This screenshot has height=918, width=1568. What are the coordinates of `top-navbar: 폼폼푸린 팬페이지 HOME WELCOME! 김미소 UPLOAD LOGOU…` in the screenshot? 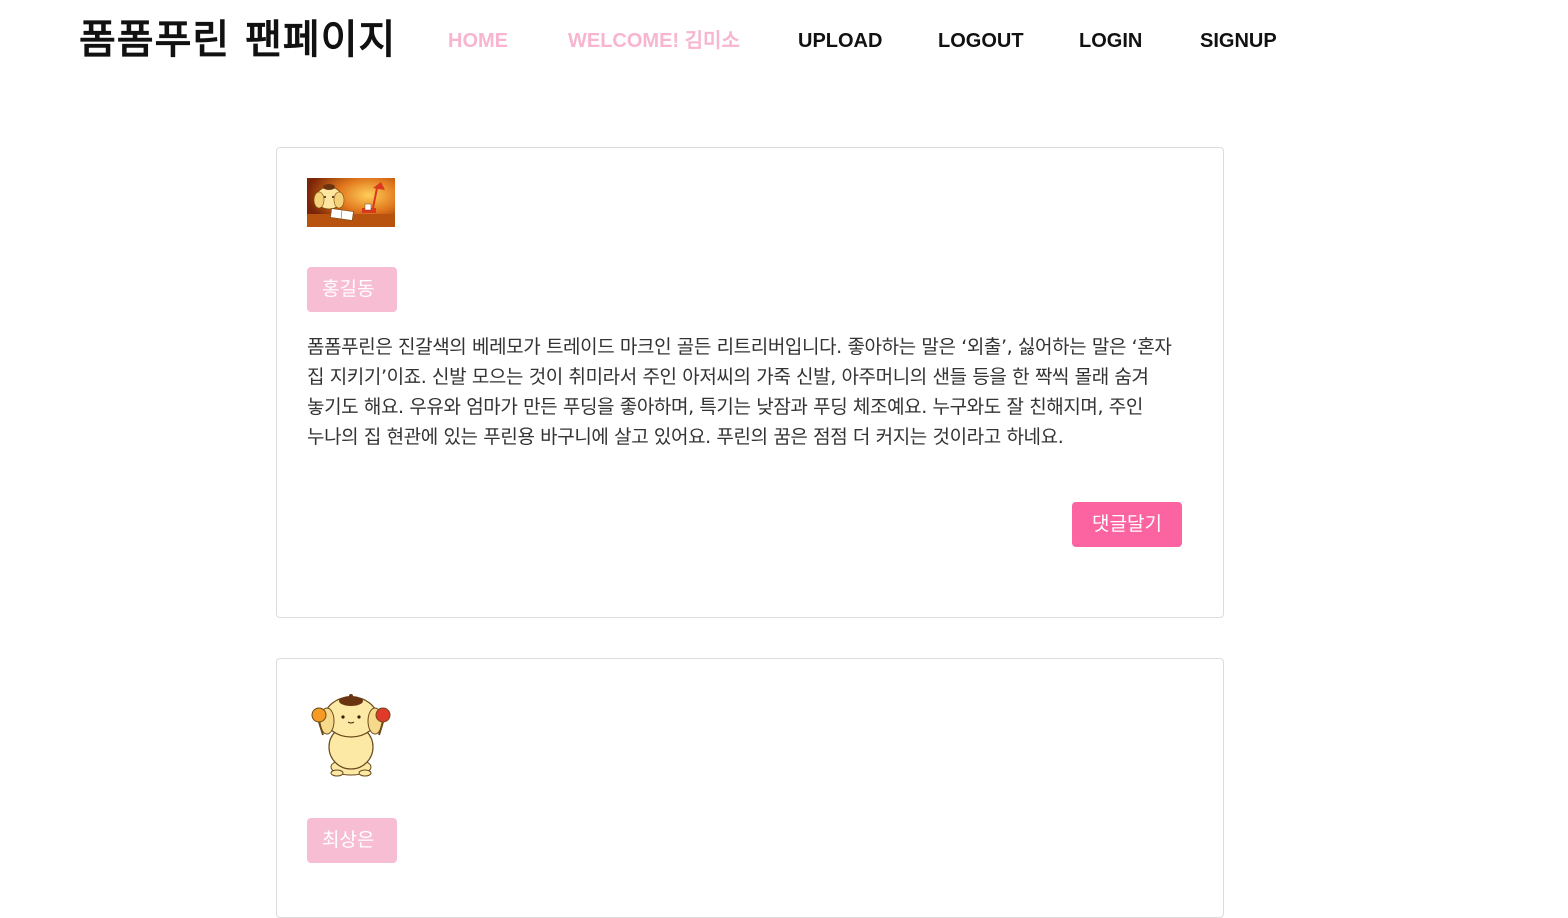 It's located at (784, 41).